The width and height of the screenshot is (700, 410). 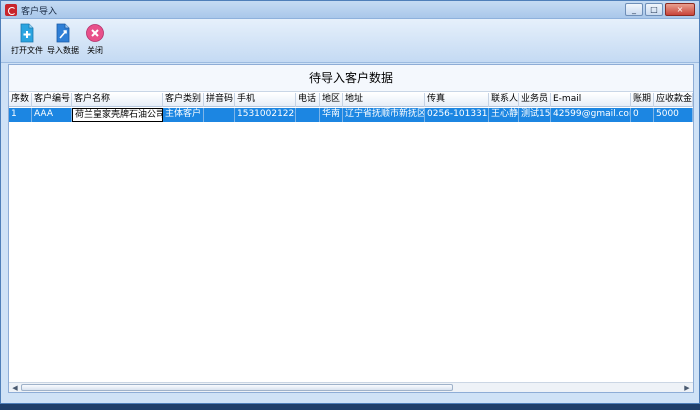 I want to click on import-data-button: 导入数据, so click(x=63, y=39).